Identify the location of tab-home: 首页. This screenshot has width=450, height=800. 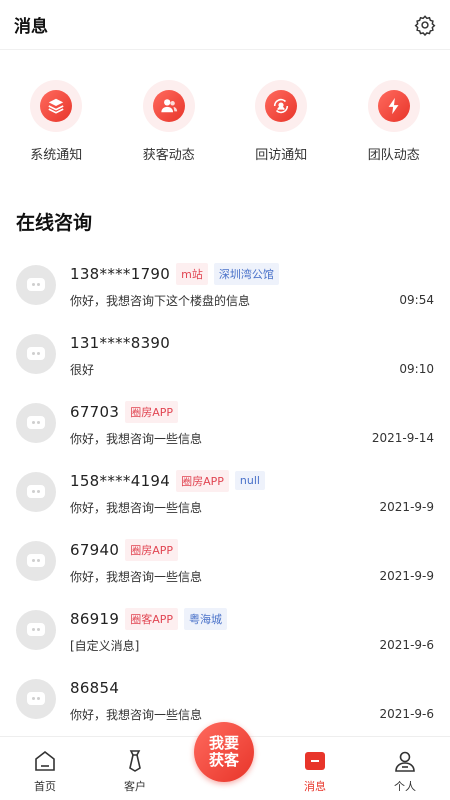
(45, 768).